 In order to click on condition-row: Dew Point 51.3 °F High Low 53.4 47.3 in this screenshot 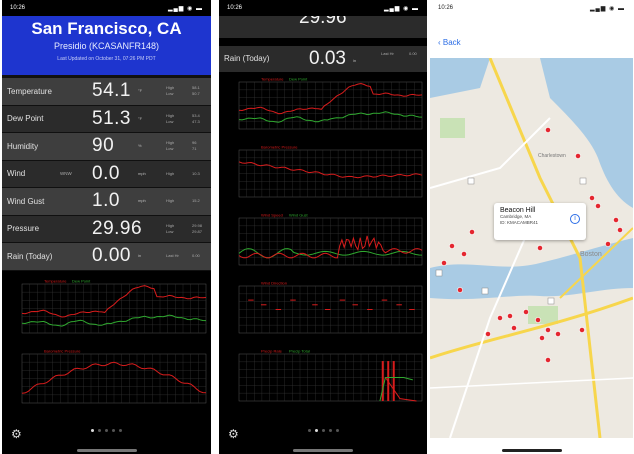, I will do `click(106, 119)`.